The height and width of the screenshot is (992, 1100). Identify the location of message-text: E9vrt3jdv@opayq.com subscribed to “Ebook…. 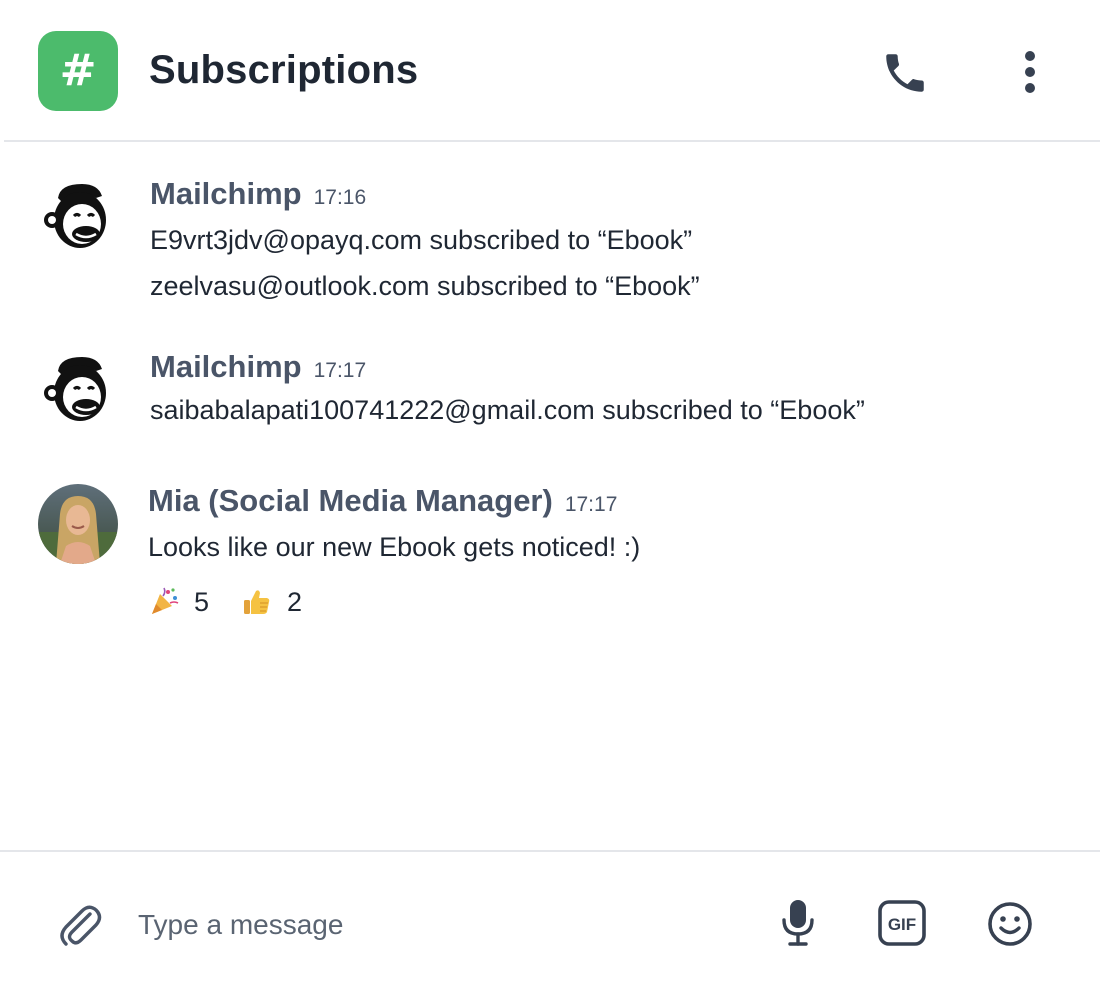
(421, 240).